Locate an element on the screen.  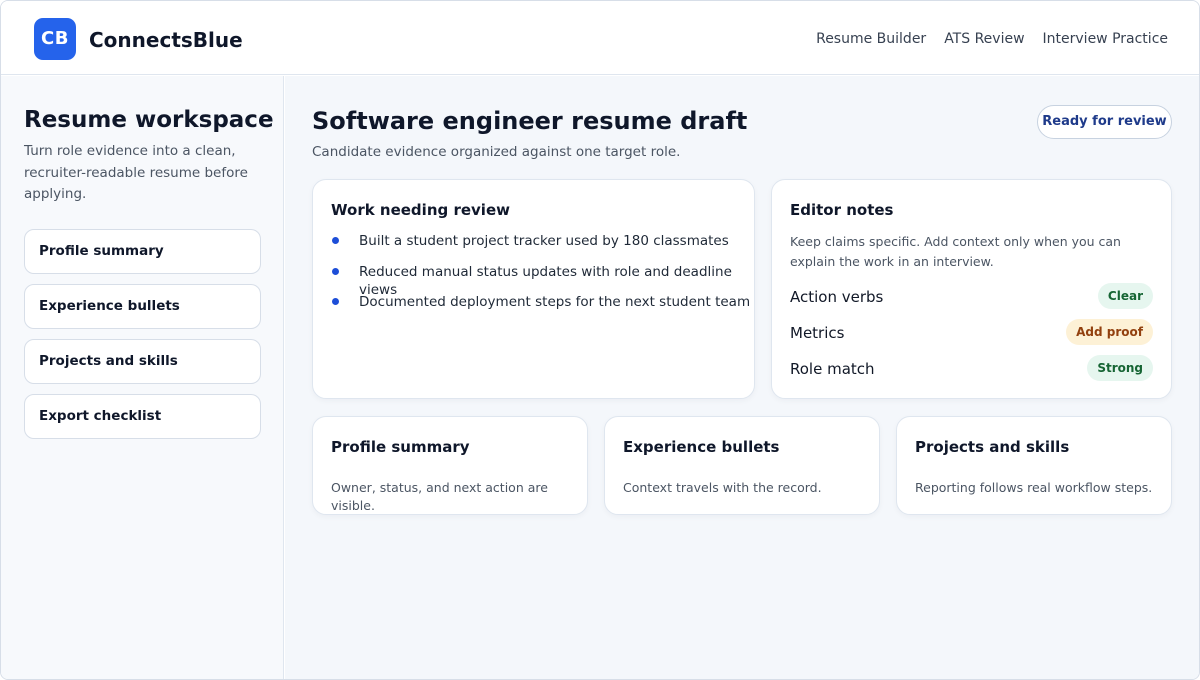
card-title: Editor notes is located at coordinates (842, 210).